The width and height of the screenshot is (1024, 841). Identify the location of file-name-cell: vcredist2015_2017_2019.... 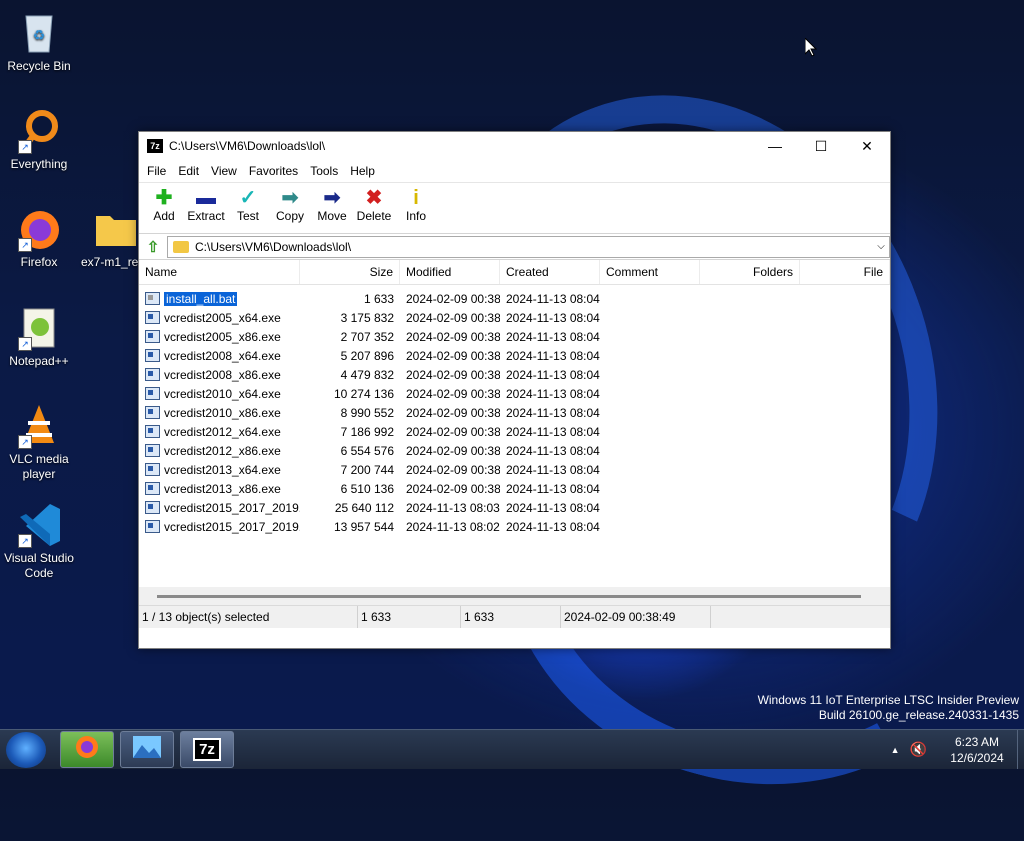
(219, 508).